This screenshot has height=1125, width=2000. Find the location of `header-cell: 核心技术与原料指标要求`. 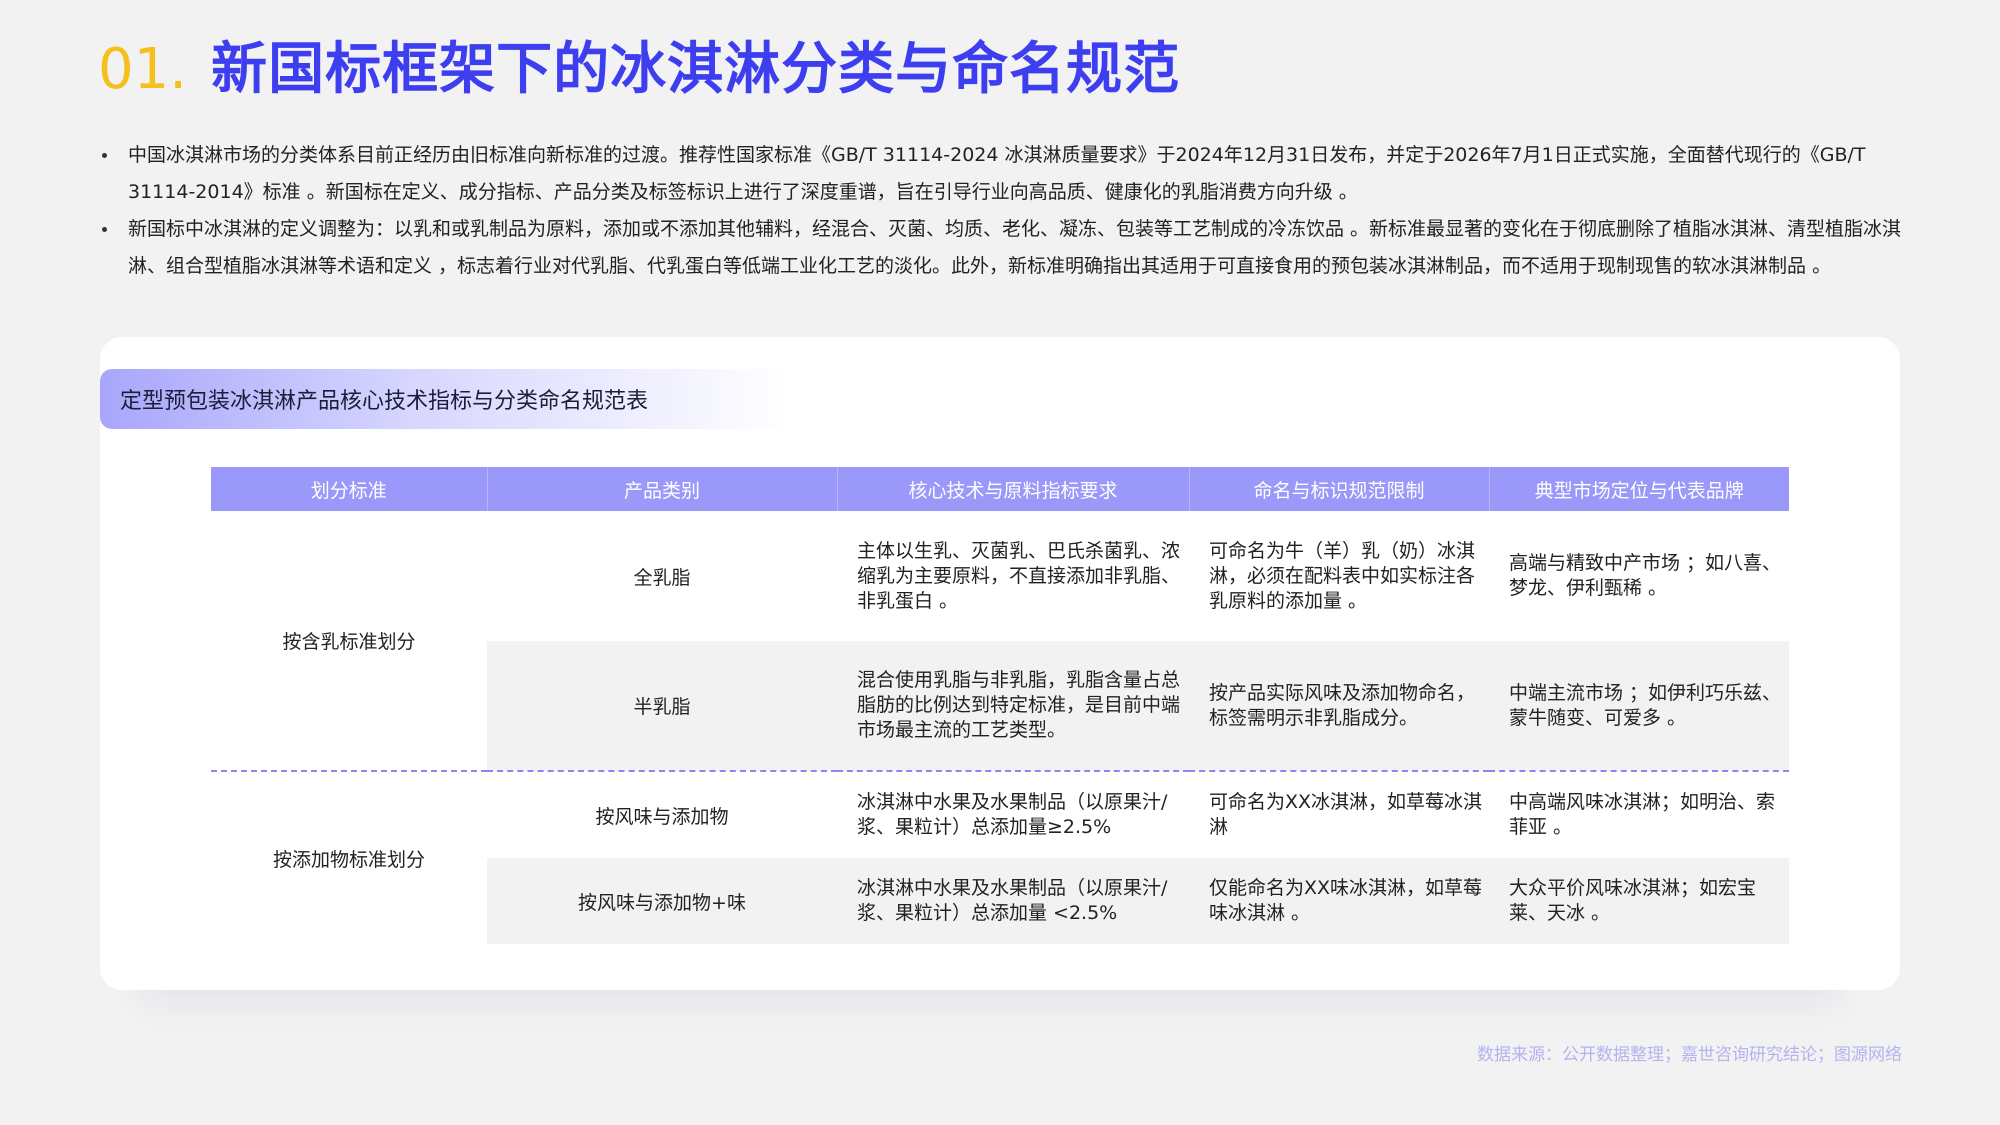

header-cell: 核心技术与原料指标要求 is located at coordinates (1012, 489).